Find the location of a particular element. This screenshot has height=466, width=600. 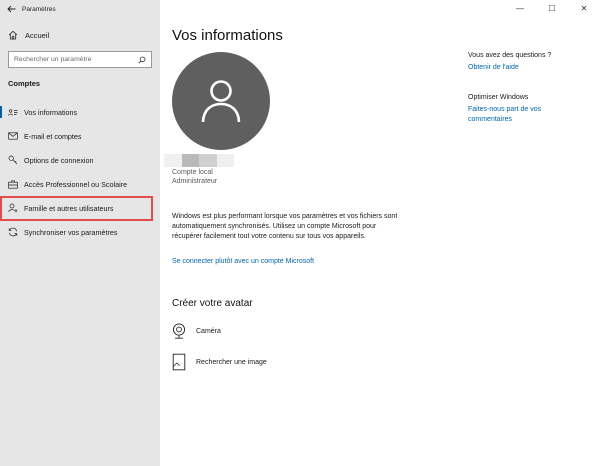

sidebar-item-label: Accès Professionnel ou Scolaire is located at coordinates (76, 184).